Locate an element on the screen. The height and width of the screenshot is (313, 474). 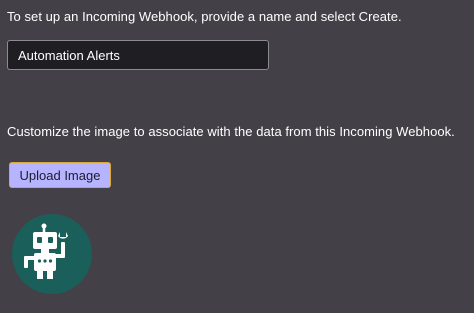
upload-image-button: Upload Image is located at coordinates (60, 175).